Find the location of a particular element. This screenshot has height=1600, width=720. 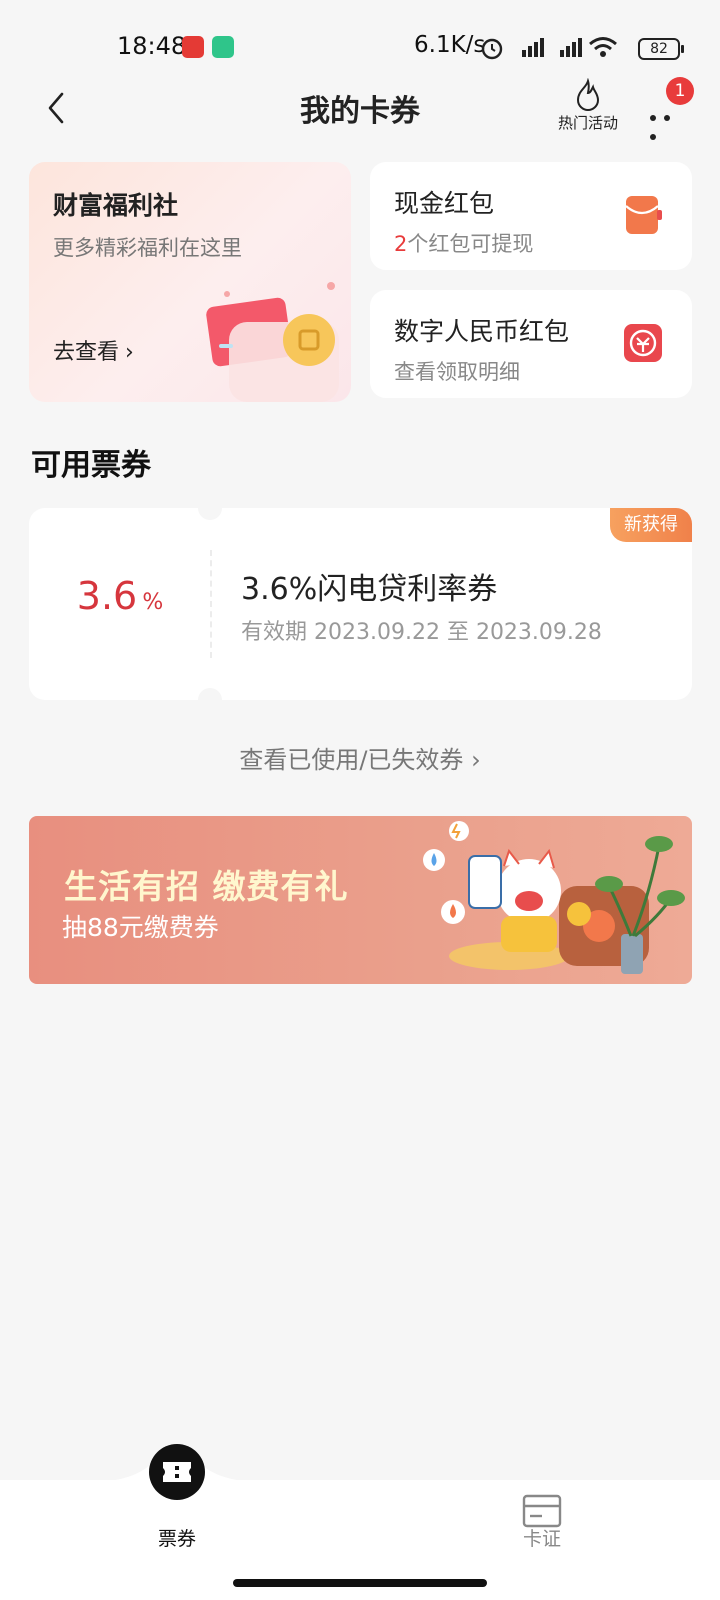

flame-icon is located at coordinates (588, 95).